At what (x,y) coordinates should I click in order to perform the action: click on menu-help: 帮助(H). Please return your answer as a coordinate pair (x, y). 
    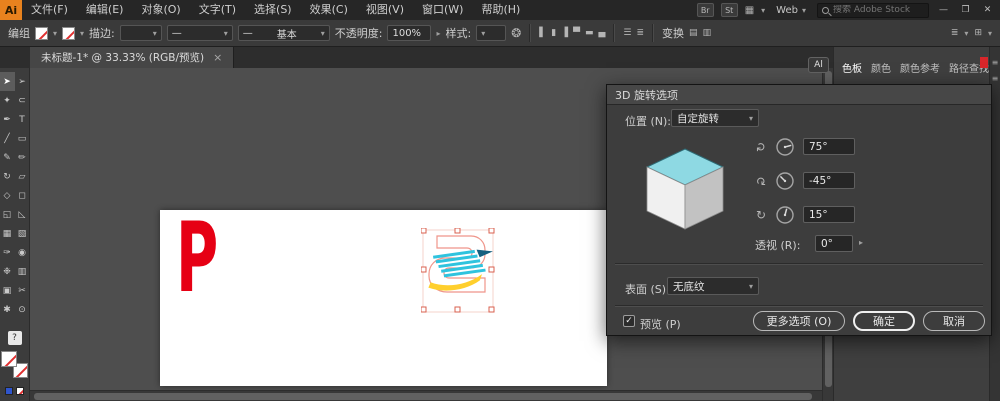
    Looking at the image, I should click on (500, 10).